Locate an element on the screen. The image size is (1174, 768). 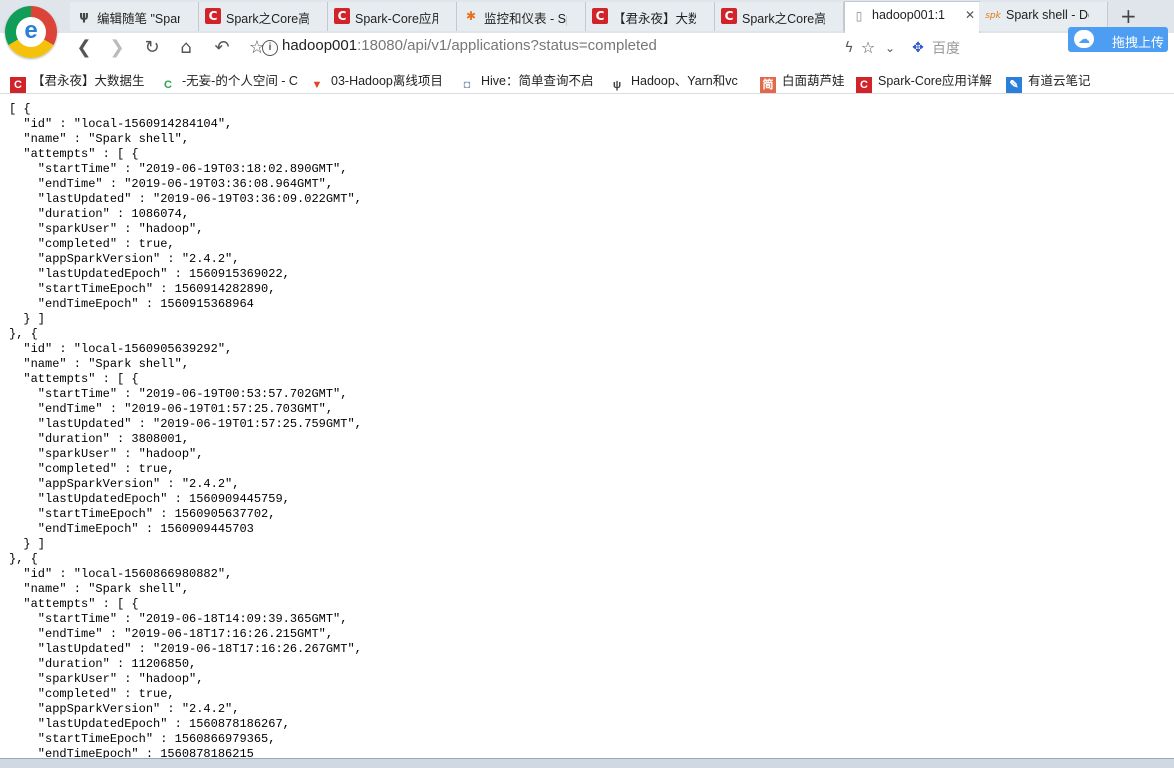
bookmark-label: 【君永夜】大数据生 is located at coordinates (88, 81).